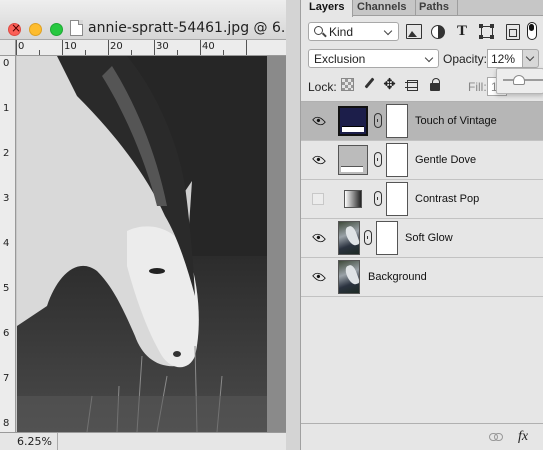  Describe the element at coordinates (341, 32) in the screenshot. I see `layer-filter-label: Kind` at that location.